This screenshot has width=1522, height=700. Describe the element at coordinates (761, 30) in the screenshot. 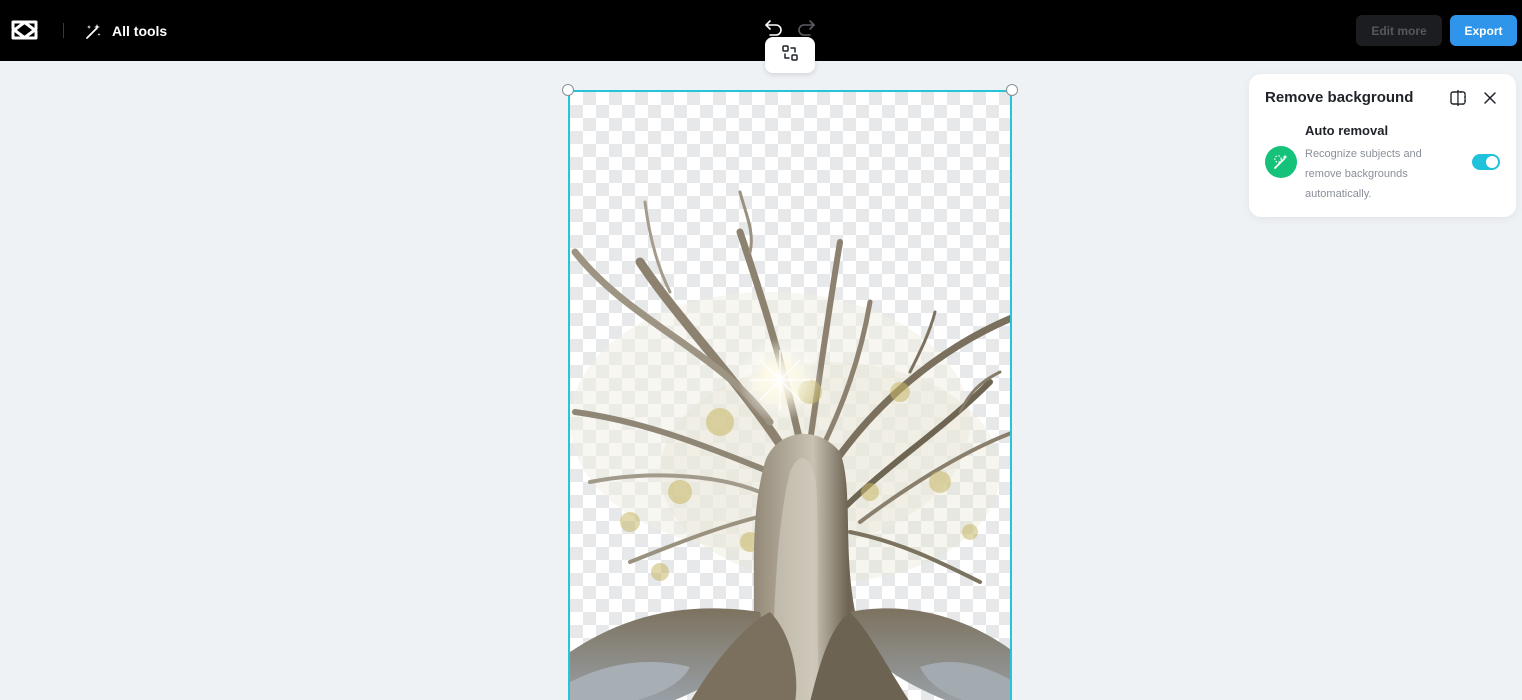

I see `top-bar: All tools Edit more Export` at that location.